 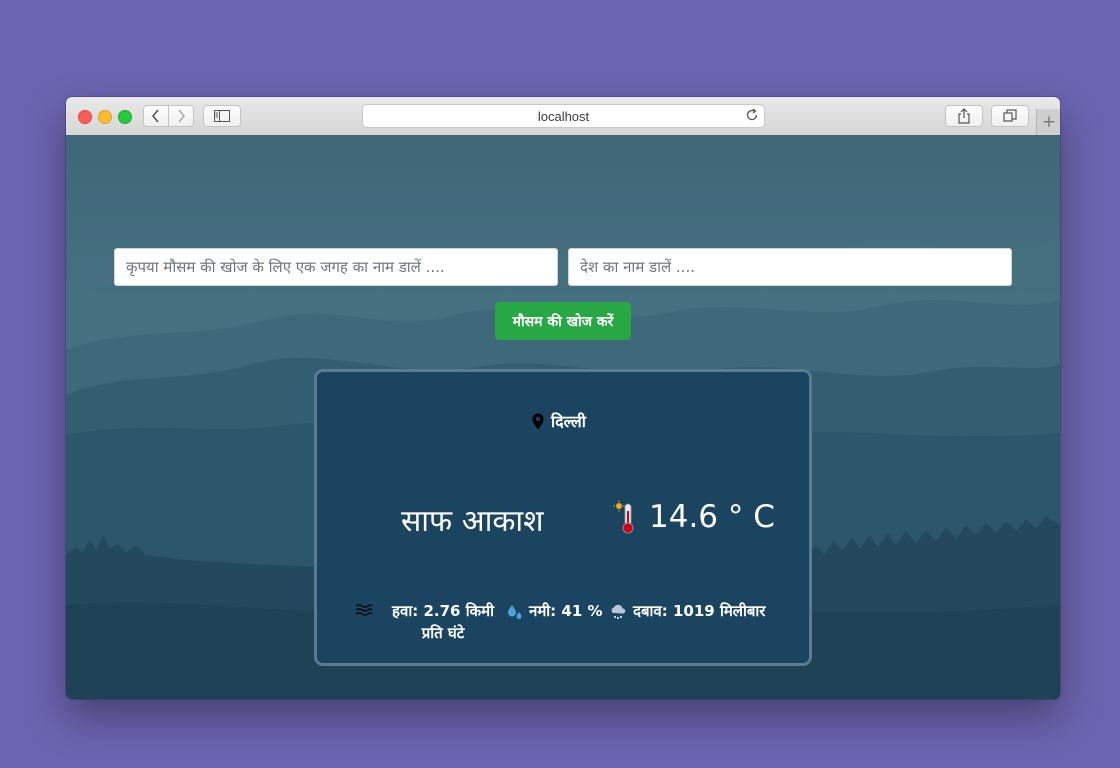 I want to click on weather-description: साफ आकाश, so click(x=472, y=521).